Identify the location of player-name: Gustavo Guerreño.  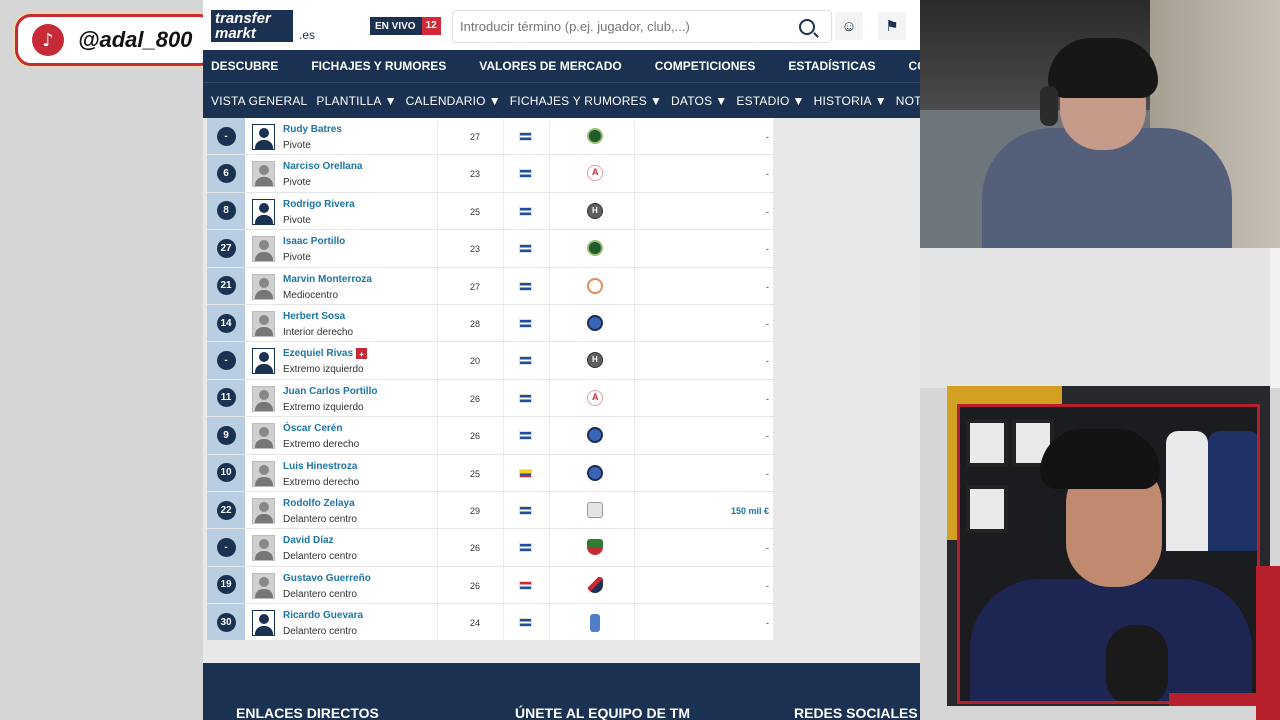
(327, 578).